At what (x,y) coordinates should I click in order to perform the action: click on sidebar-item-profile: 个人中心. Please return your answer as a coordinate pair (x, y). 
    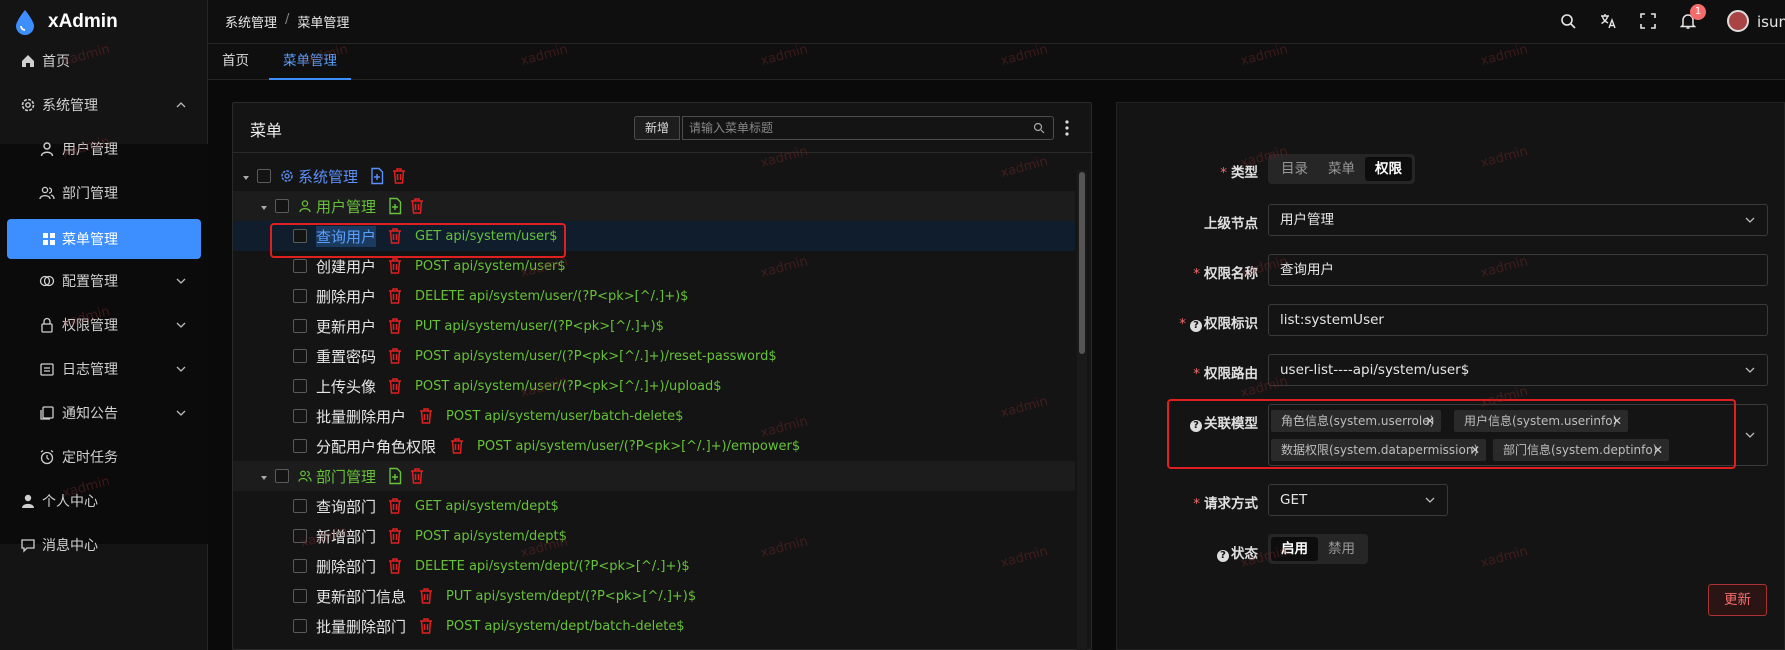
    Looking at the image, I should click on (104, 501).